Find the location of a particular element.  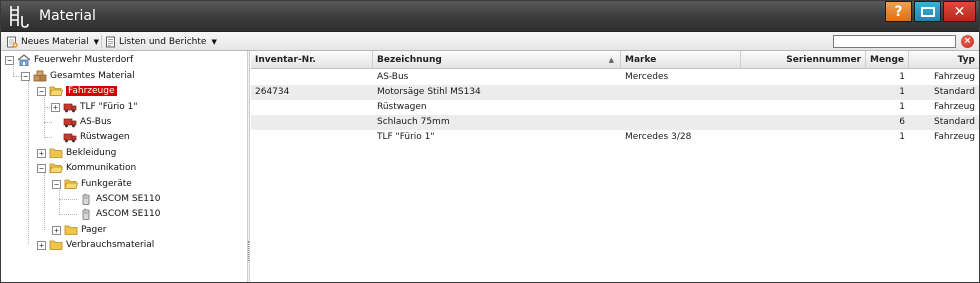

cell-name: Schlauch 75mm is located at coordinates (413, 122).